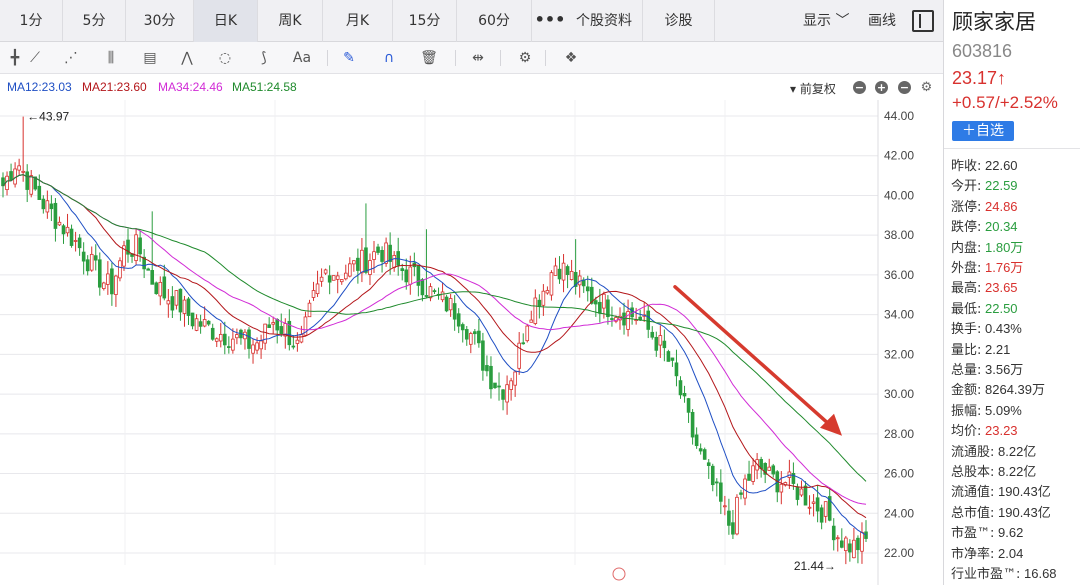 The image size is (1080, 585). Describe the element at coordinates (882, 21) in the screenshot. I see `draw-line-button: 画线` at that location.